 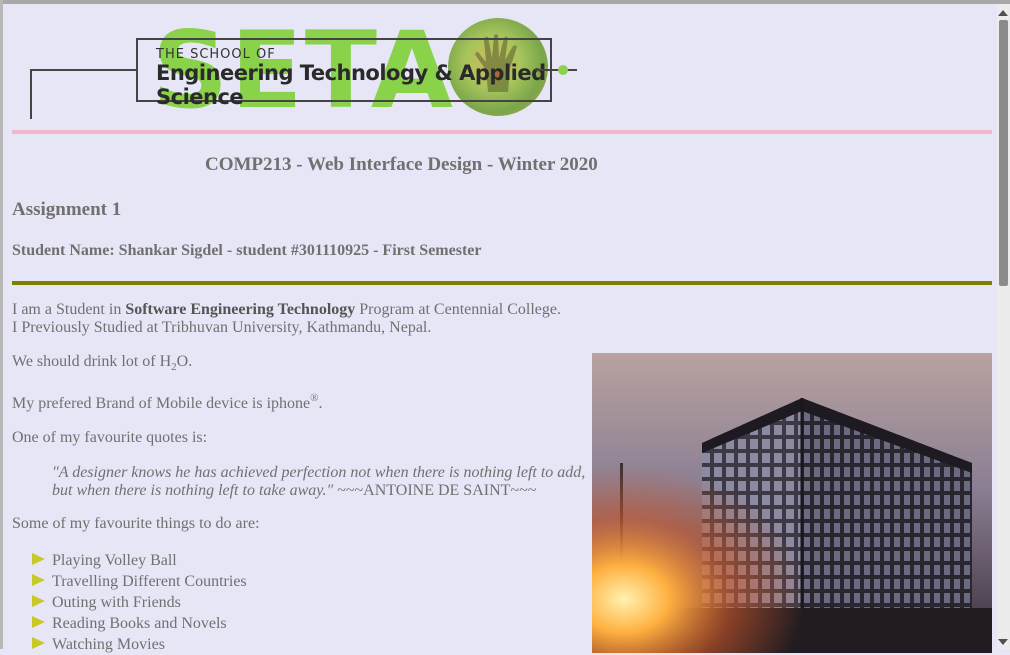 I want to click on list-item: Outing with Friends, so click(x=139, y=602).